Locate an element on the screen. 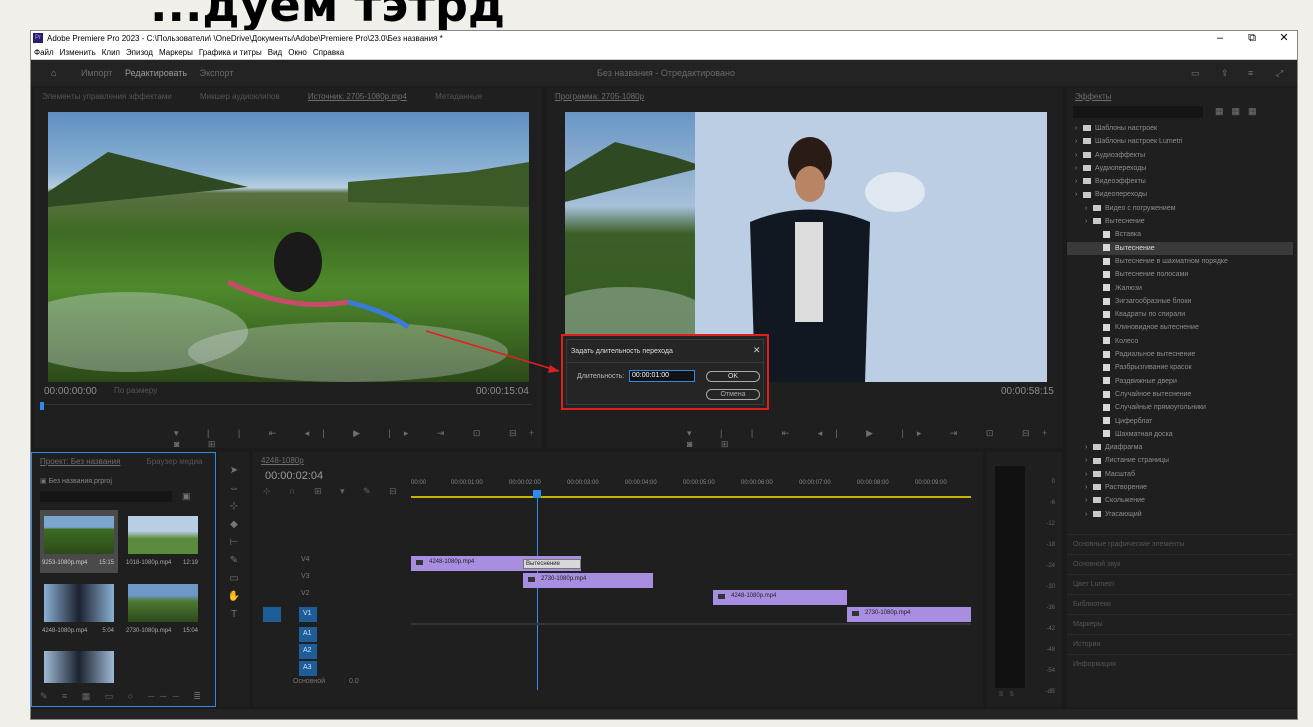 Image resolution: width=1313 pixels, height=727 pixels. effects-transition-item: Клиновидное вытеснение is located at coordinates (1180, 327).